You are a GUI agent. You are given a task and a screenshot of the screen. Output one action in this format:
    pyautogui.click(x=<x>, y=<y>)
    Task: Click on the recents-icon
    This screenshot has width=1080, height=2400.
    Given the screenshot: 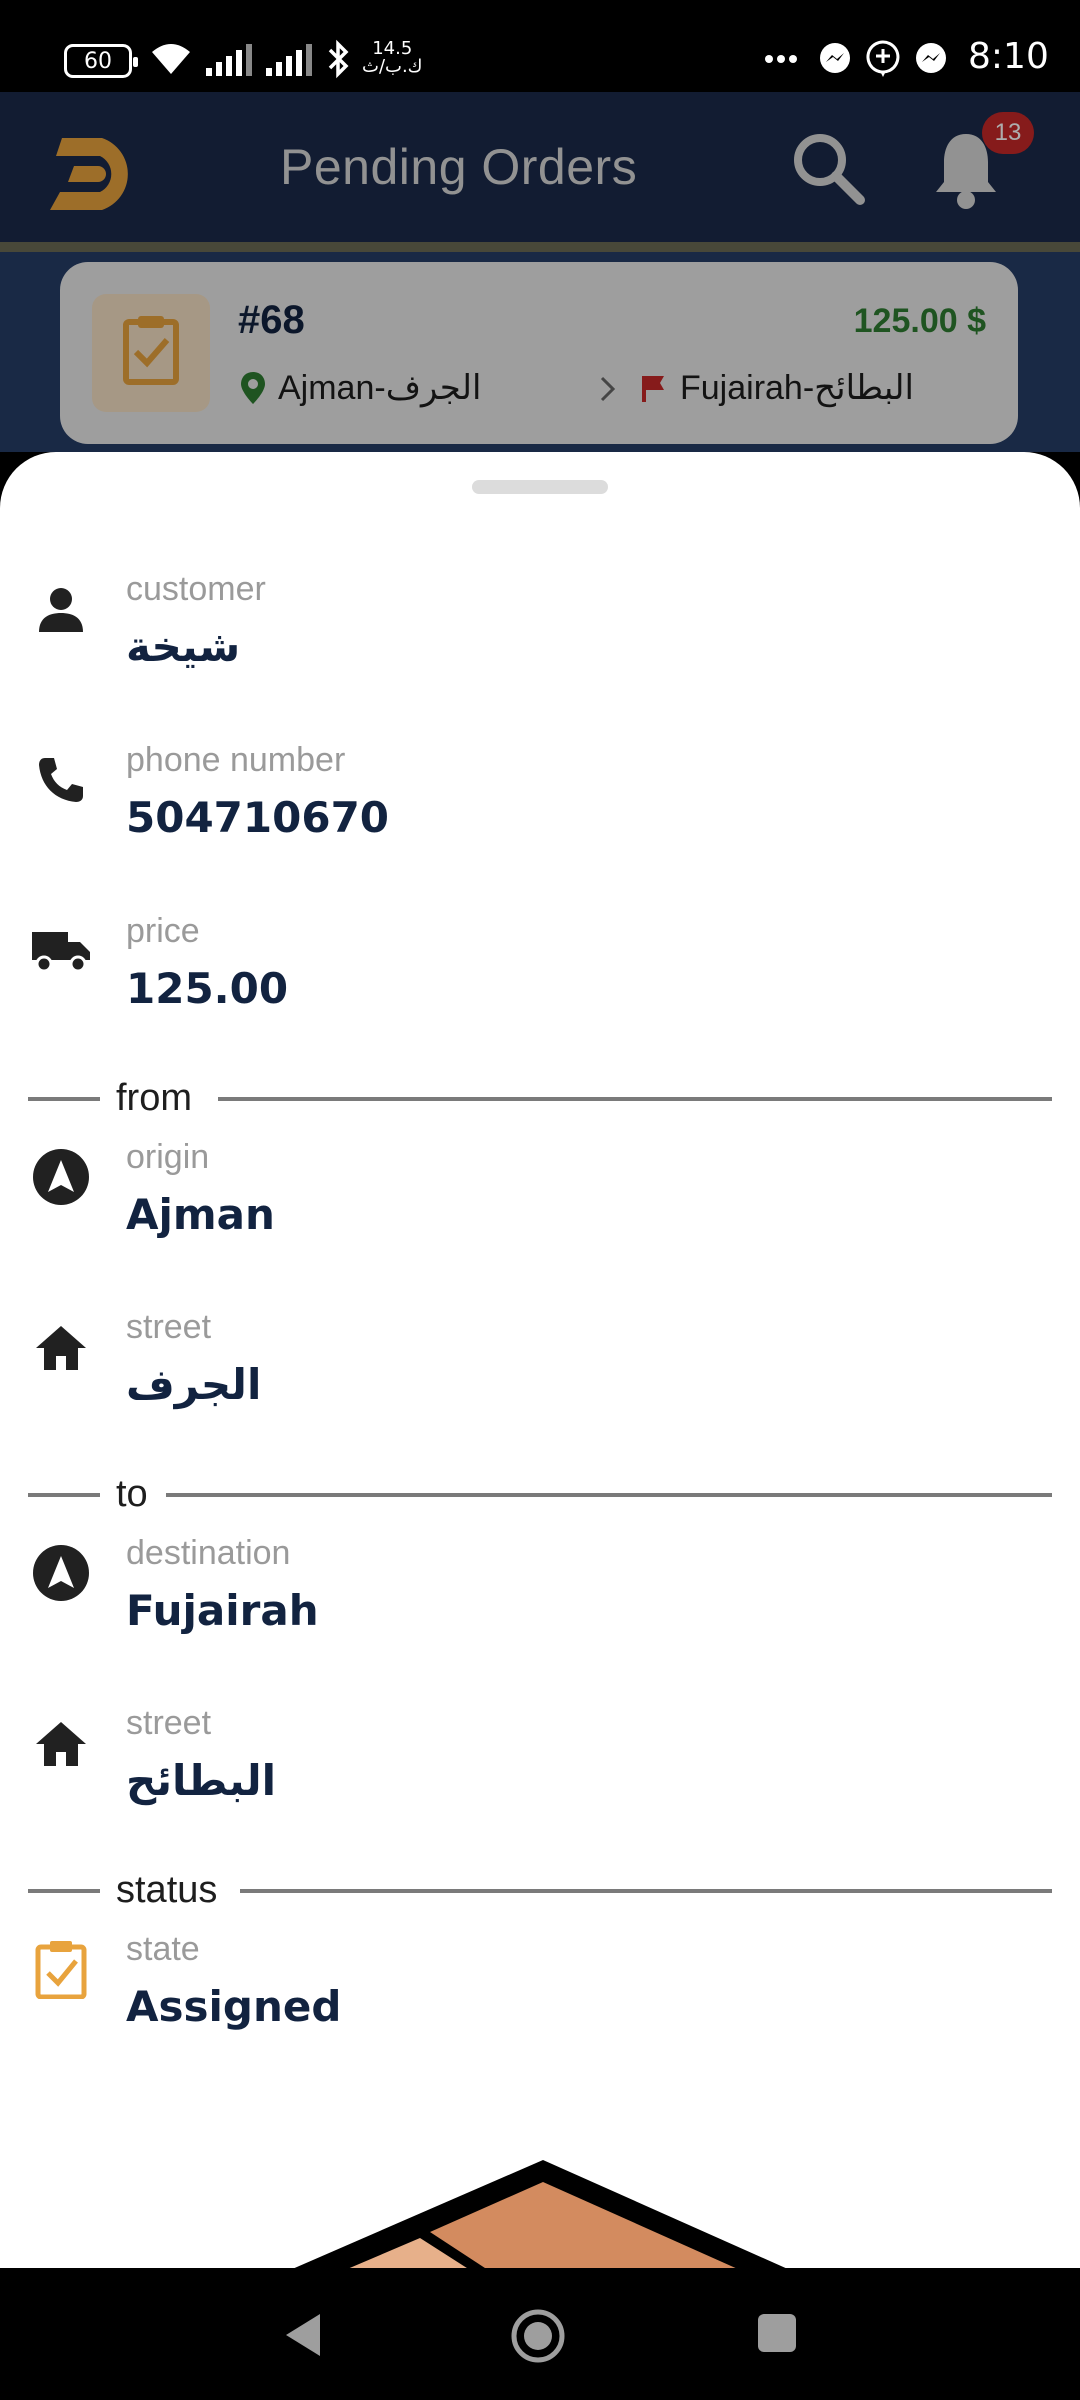 What is the action you would take?
    pyautogui.click(x=777, y=2333)
    